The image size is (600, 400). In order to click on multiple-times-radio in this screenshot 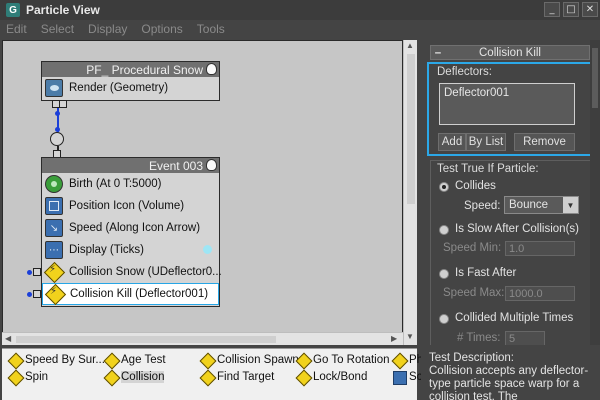, I will do `click(444, 319)`.